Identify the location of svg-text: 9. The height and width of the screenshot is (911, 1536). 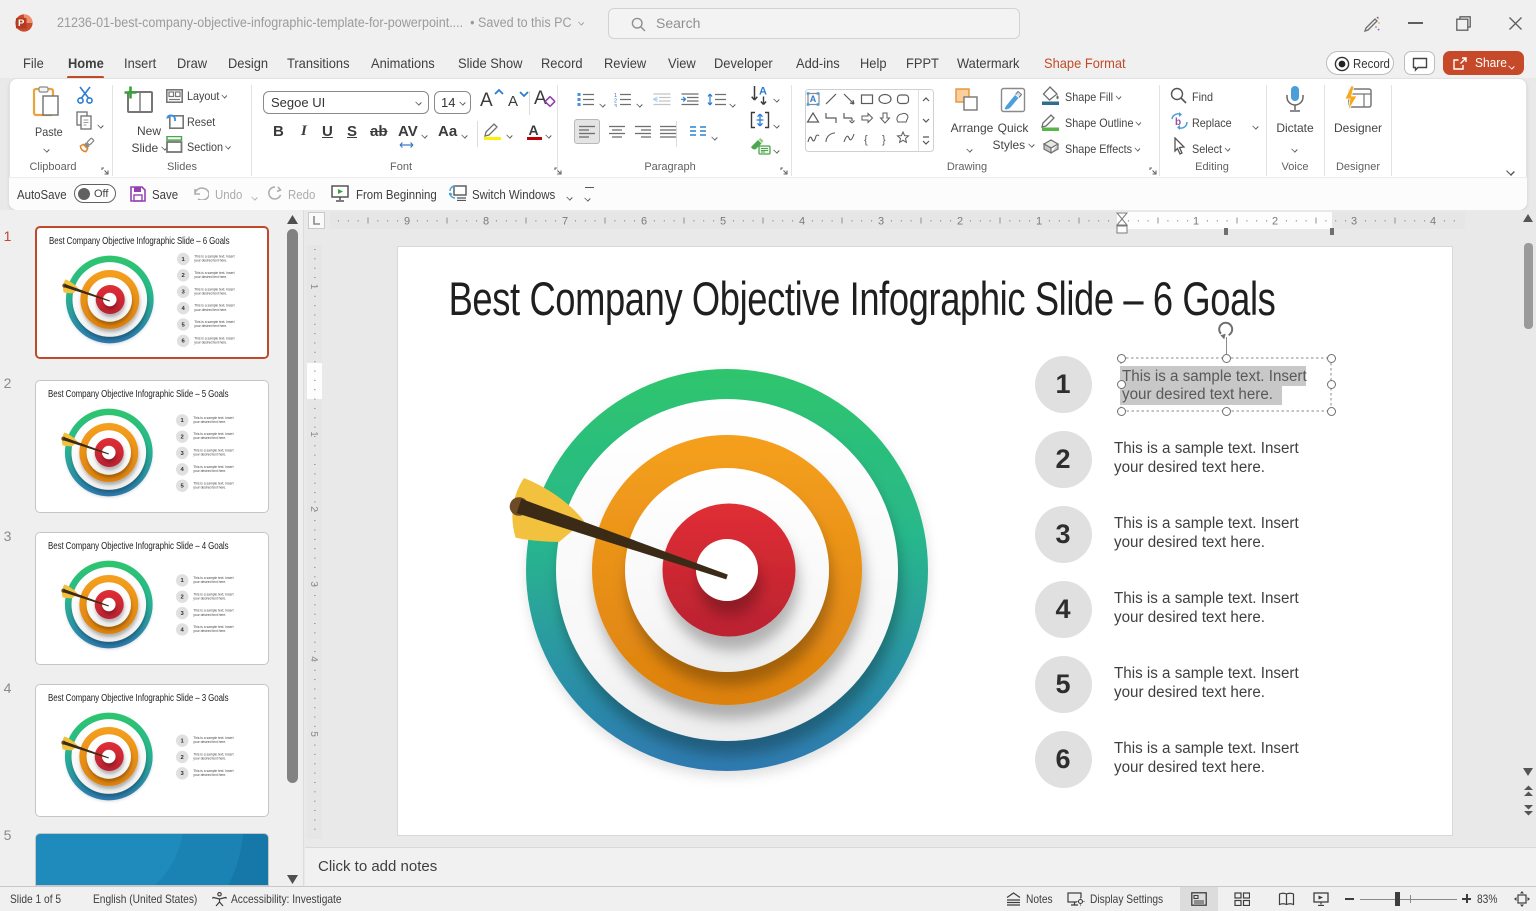
(407, 222).